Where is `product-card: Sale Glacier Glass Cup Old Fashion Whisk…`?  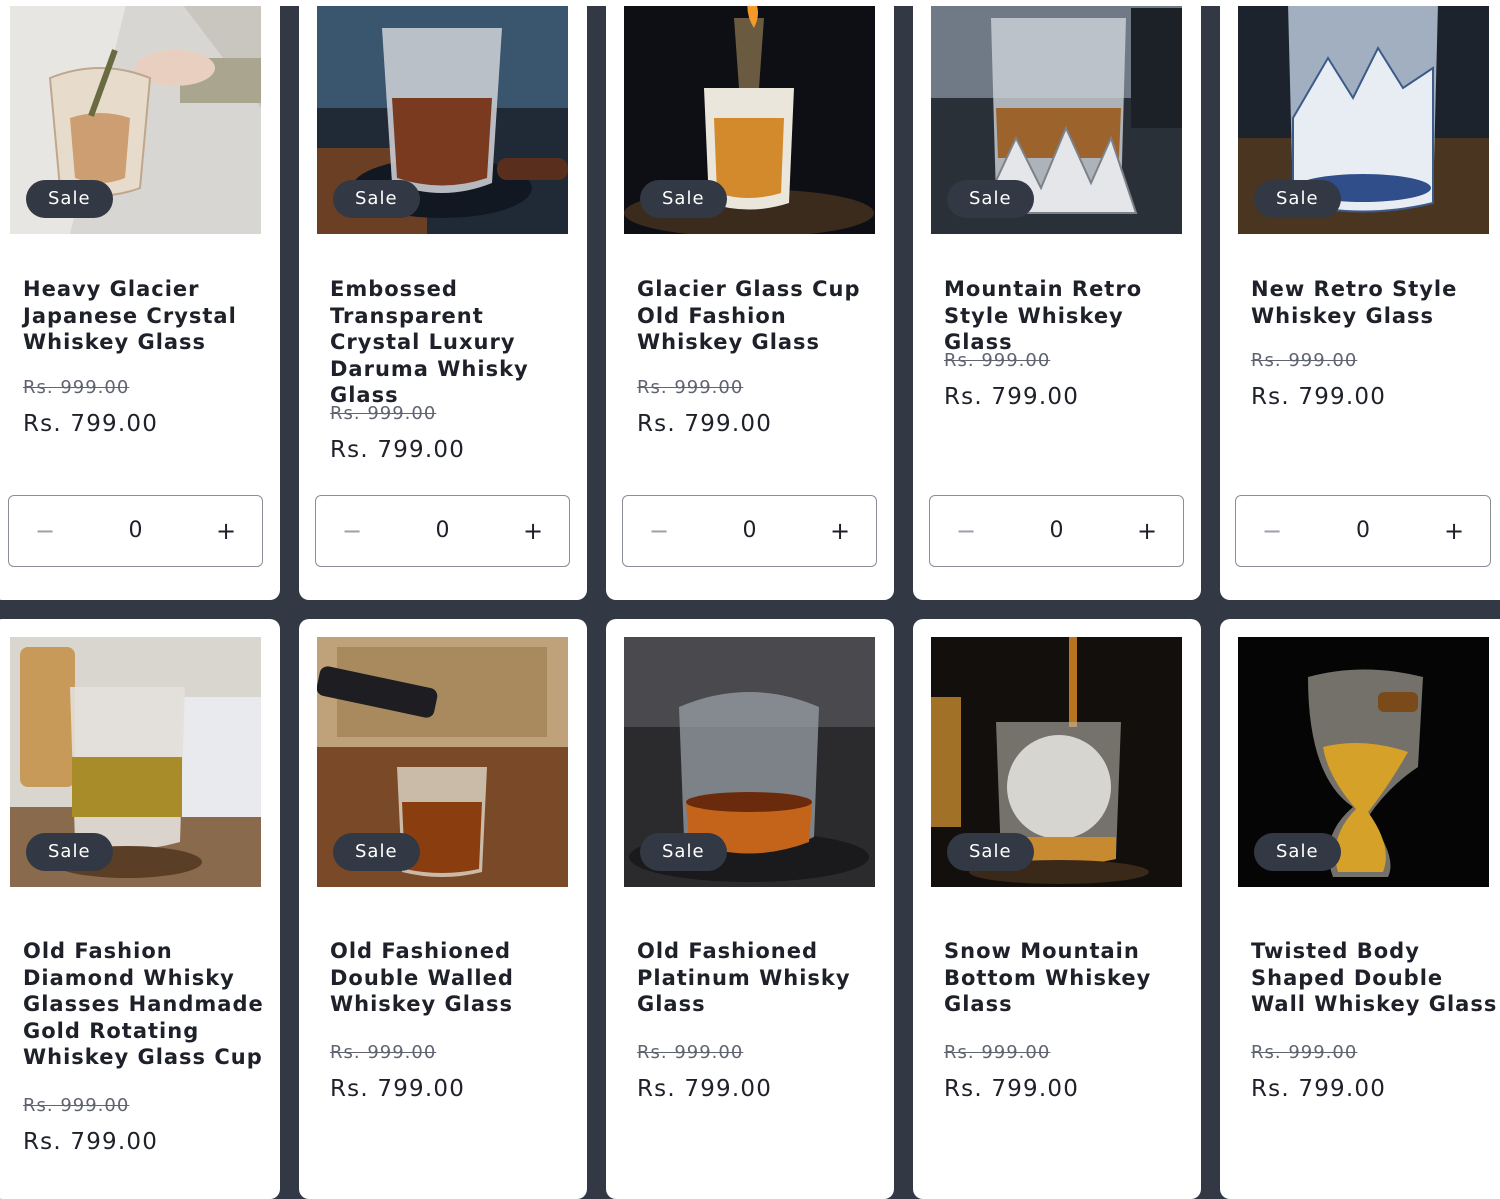
product-card: Sale Glacier Glass Cup Old Fashion Whisk… is located at coordinates (750, 300).